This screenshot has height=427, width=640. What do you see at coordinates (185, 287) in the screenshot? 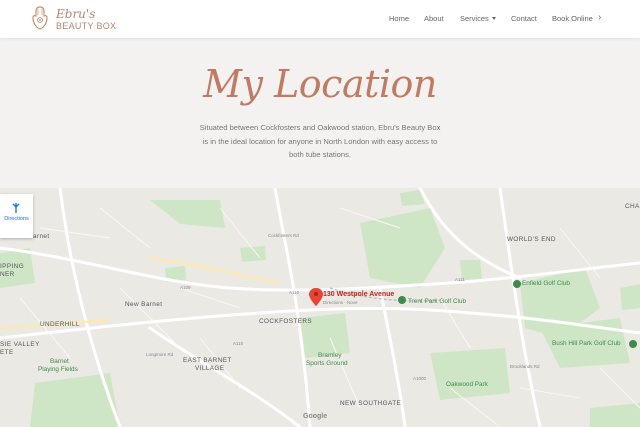
I see `road-label: A109` at bounding box center [185, 287].